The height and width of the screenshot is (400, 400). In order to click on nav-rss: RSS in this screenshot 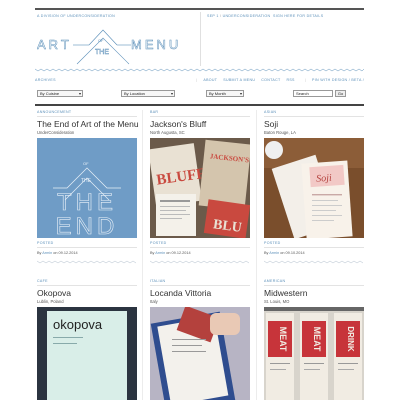, I will do `click(290, 80)`.